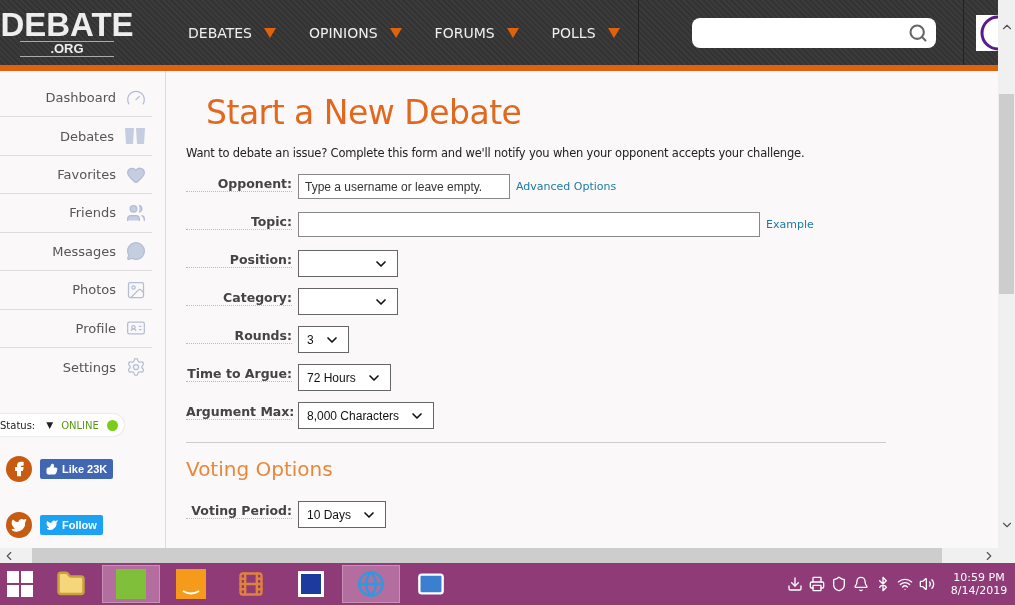 Image resolution: width=1015 pixels, height=605 pixels. Describe the element at coordinates (251, 584) in the screenshot. I see `film-icon` at that location.